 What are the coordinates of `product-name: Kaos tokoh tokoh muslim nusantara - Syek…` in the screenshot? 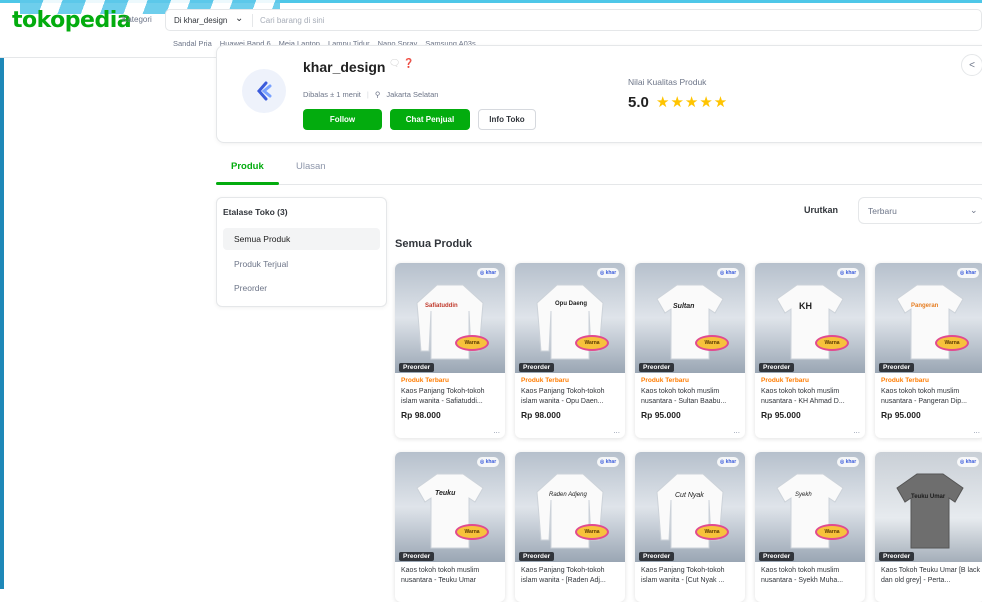 It's located at (811, 576).